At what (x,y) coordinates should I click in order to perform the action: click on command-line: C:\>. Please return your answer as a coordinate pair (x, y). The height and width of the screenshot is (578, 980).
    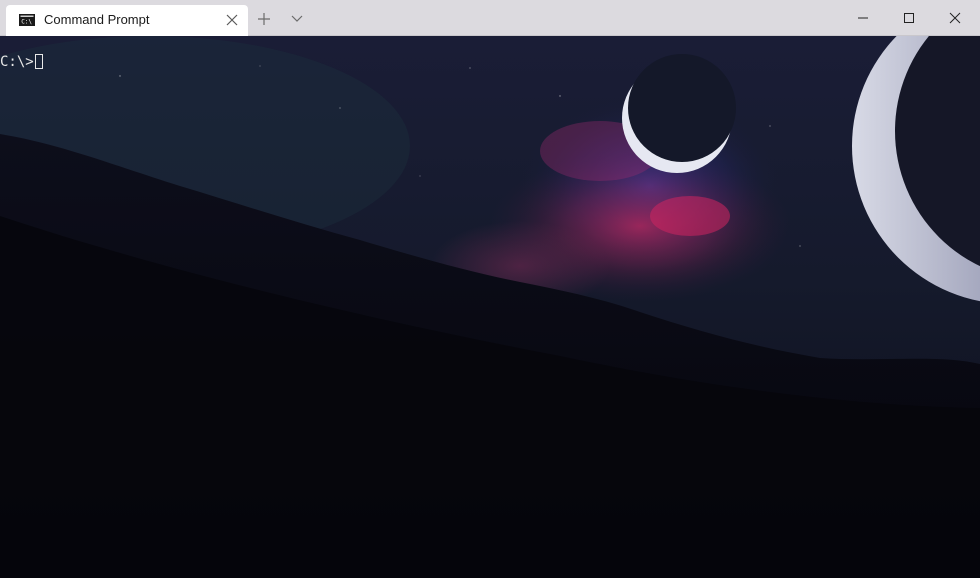
    Looking at the image, I should click on (21, 62).